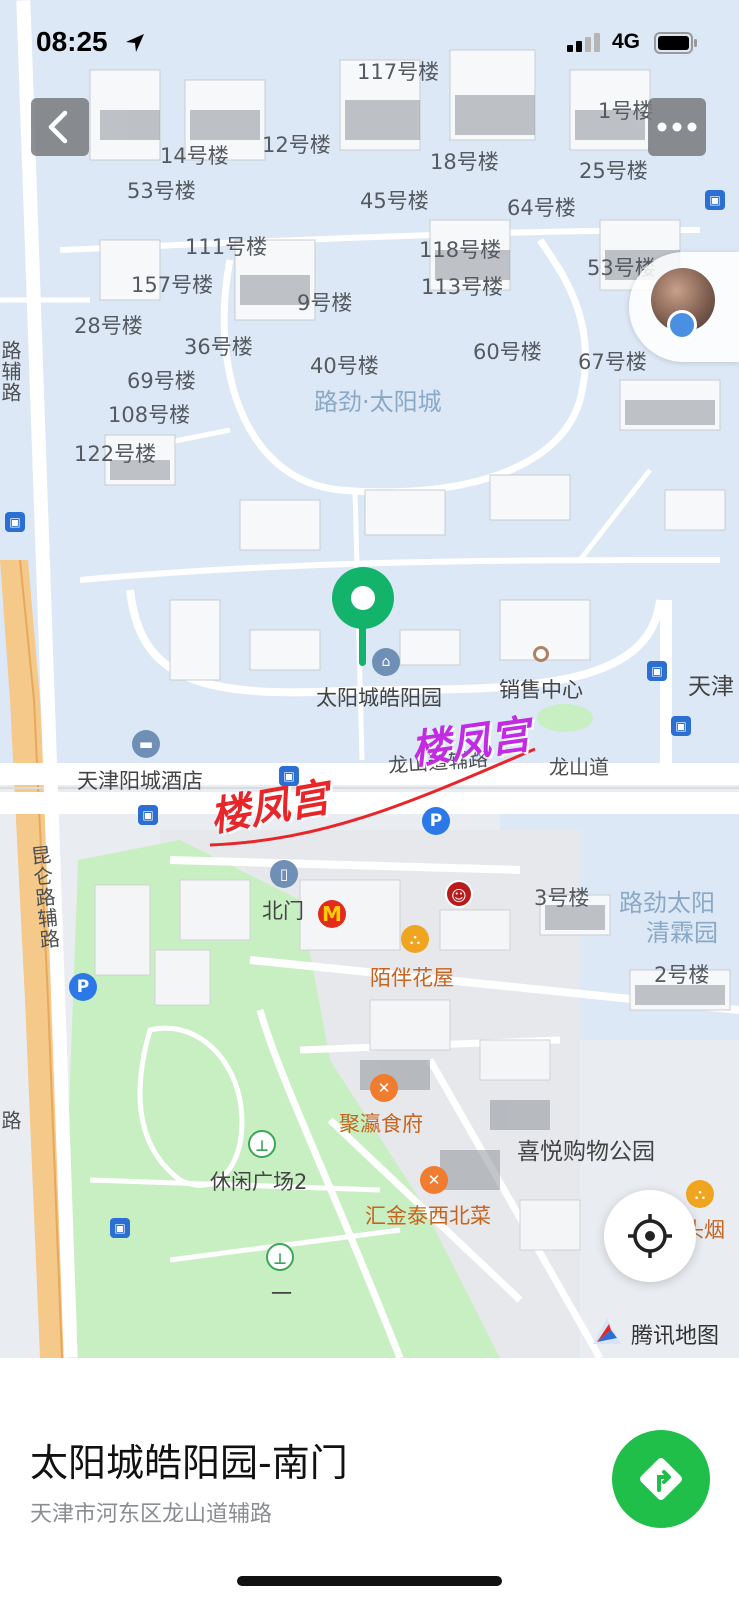  What do you see at coordinates (459, 894) in the screenshot?
I see `kfc-icon: ☺` at bounding box center [459, 894].